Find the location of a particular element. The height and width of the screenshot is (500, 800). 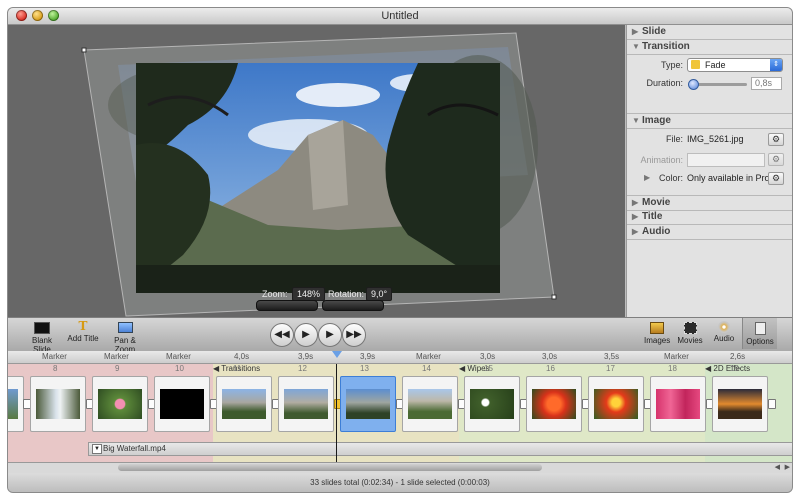

audio-clip: ▼ Big Waterfall.mp4 is located at coordinates (440, 449).